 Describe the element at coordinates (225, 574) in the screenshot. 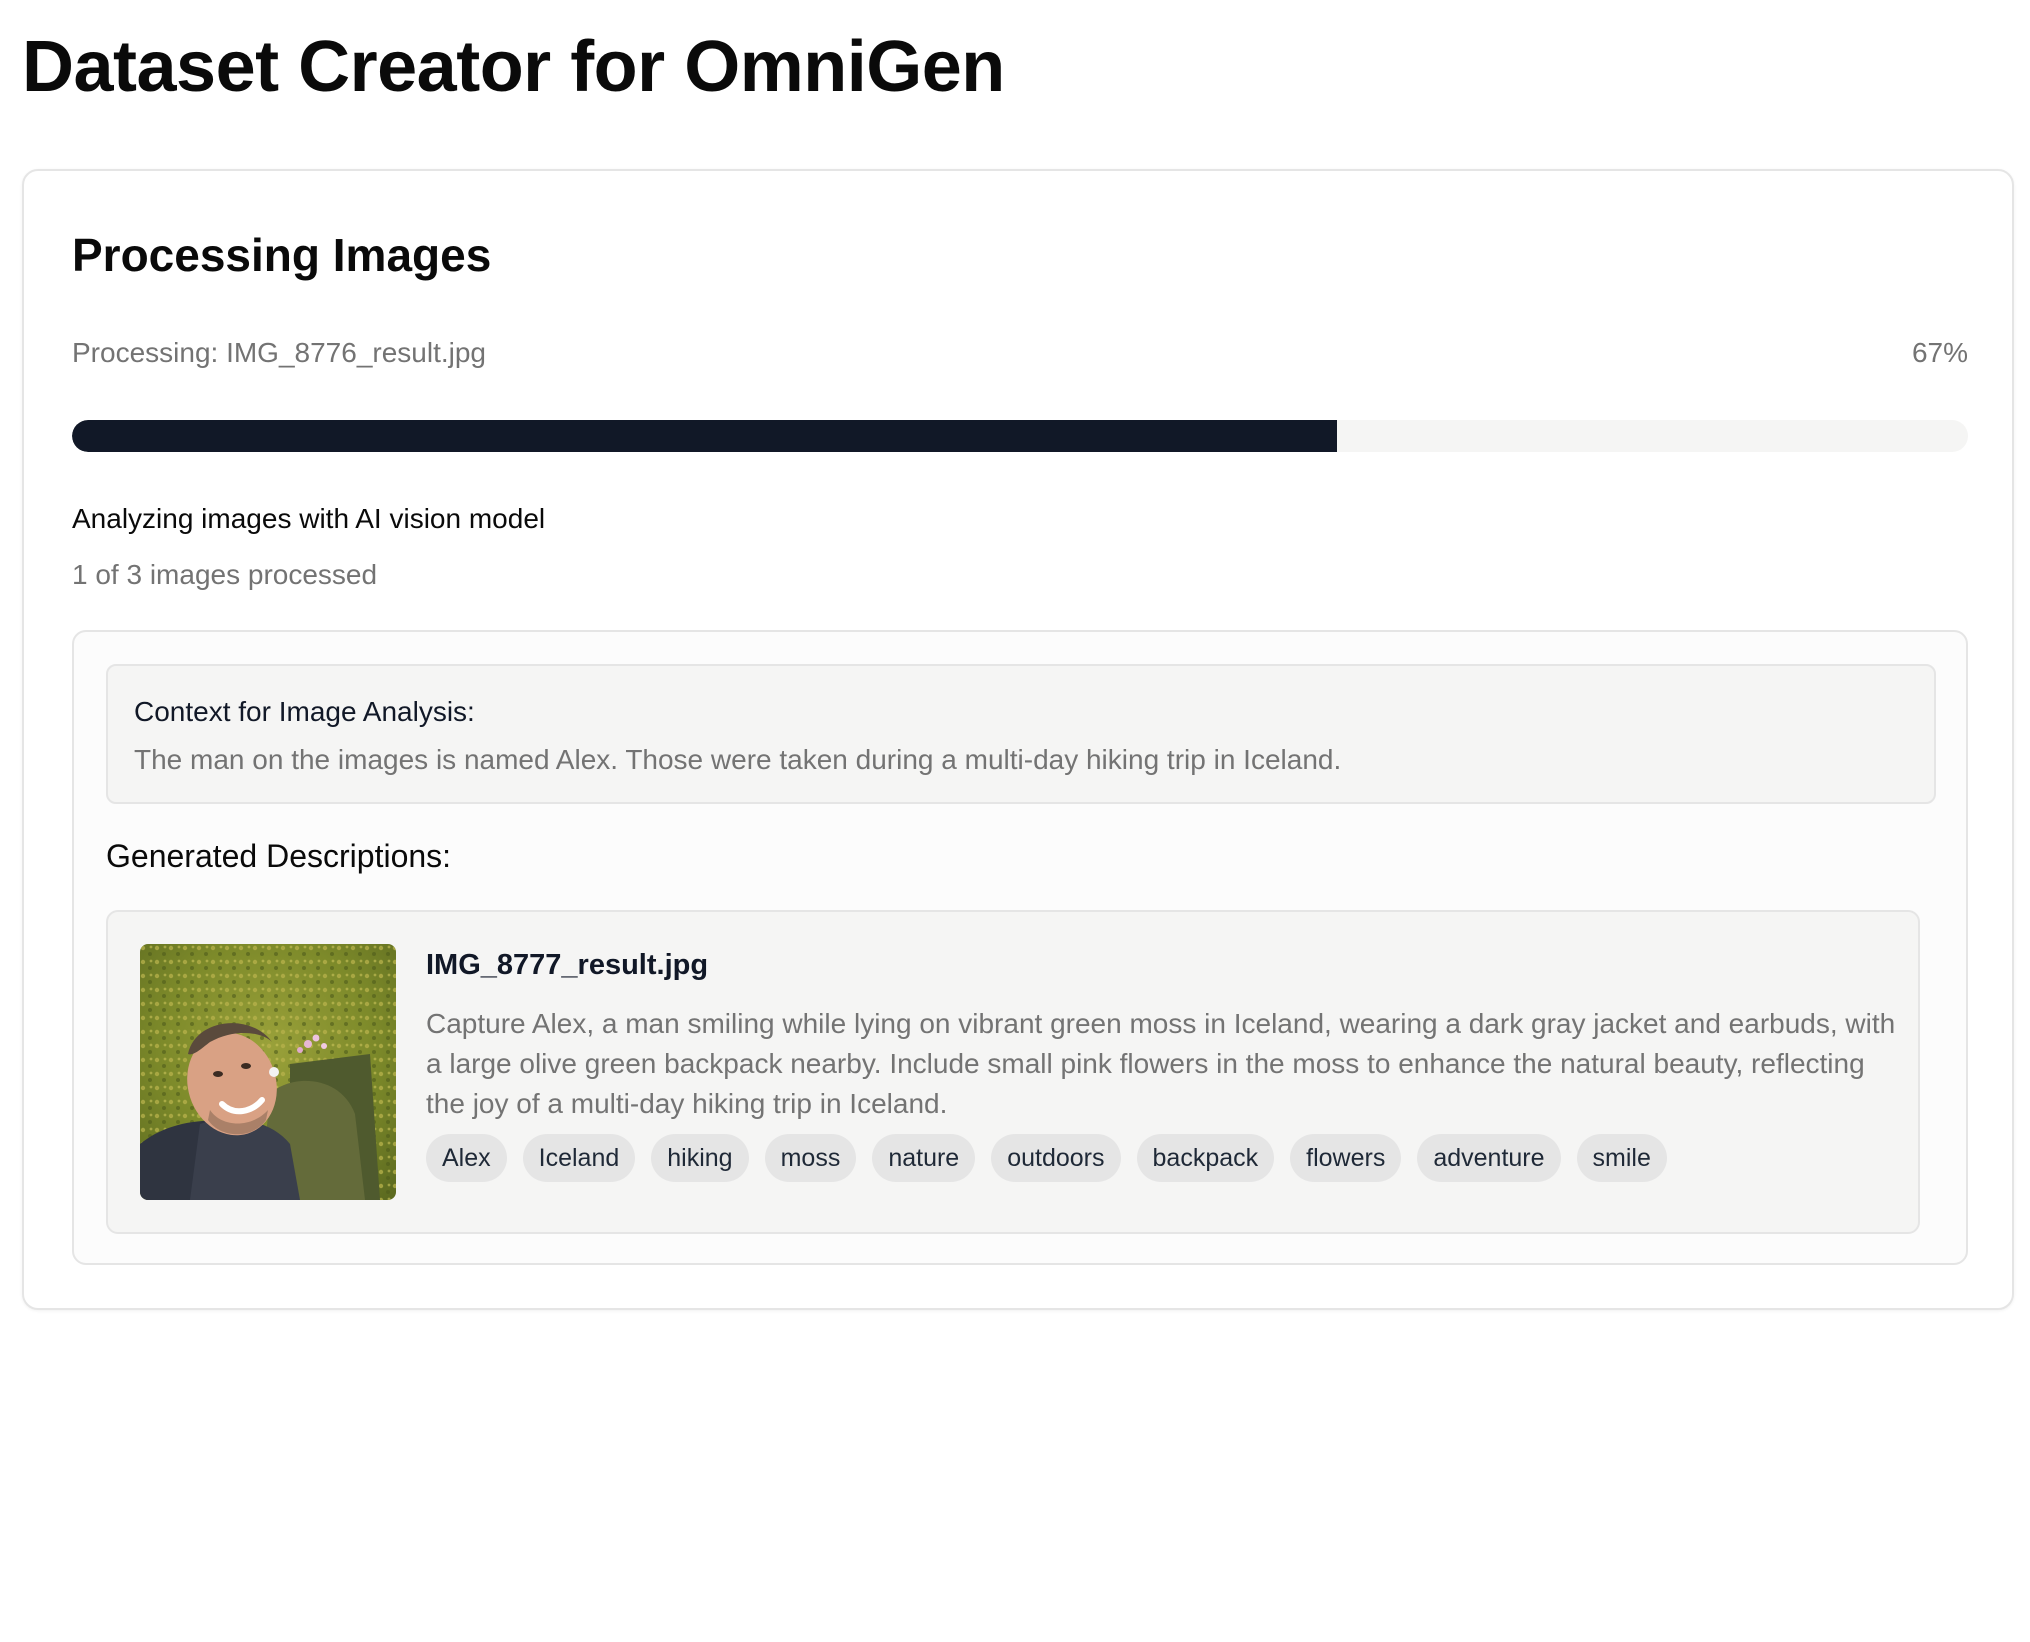

I see `processed-count: 1 of 3 images processed` at that location.